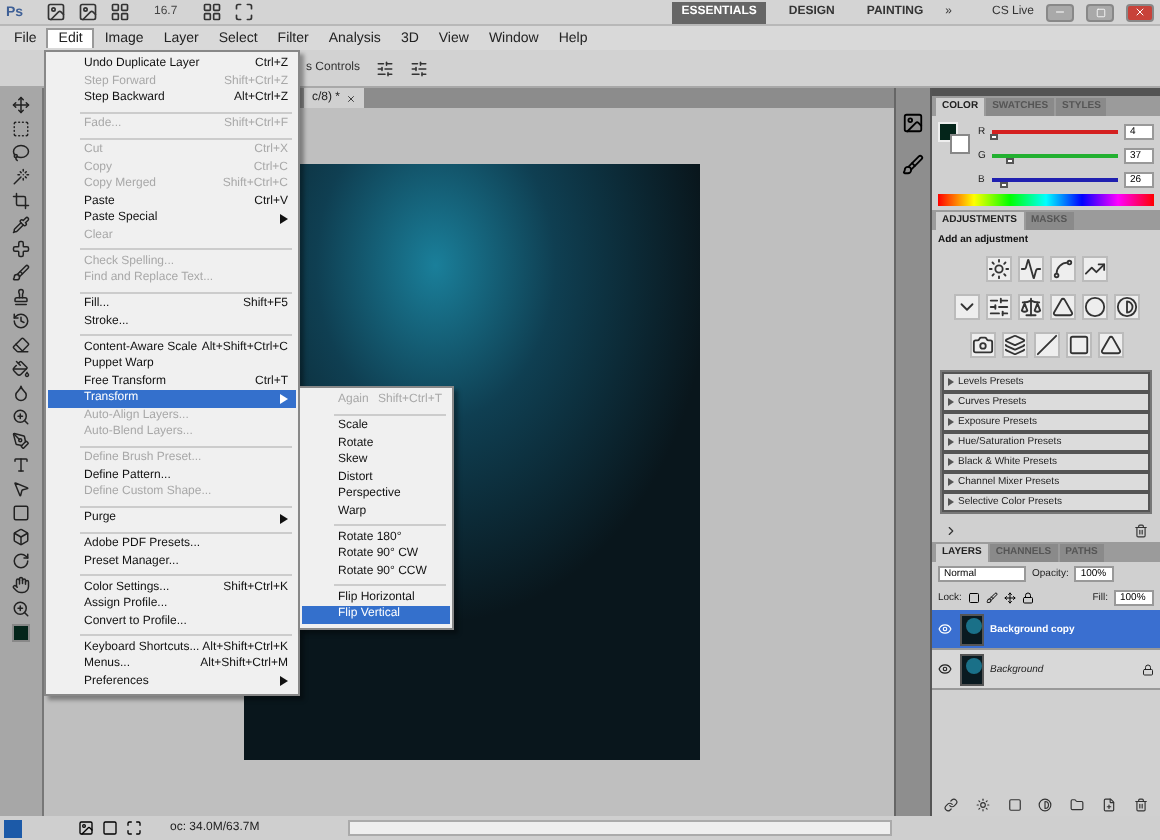  I want to click on curve-icon, so click(1062, 269).